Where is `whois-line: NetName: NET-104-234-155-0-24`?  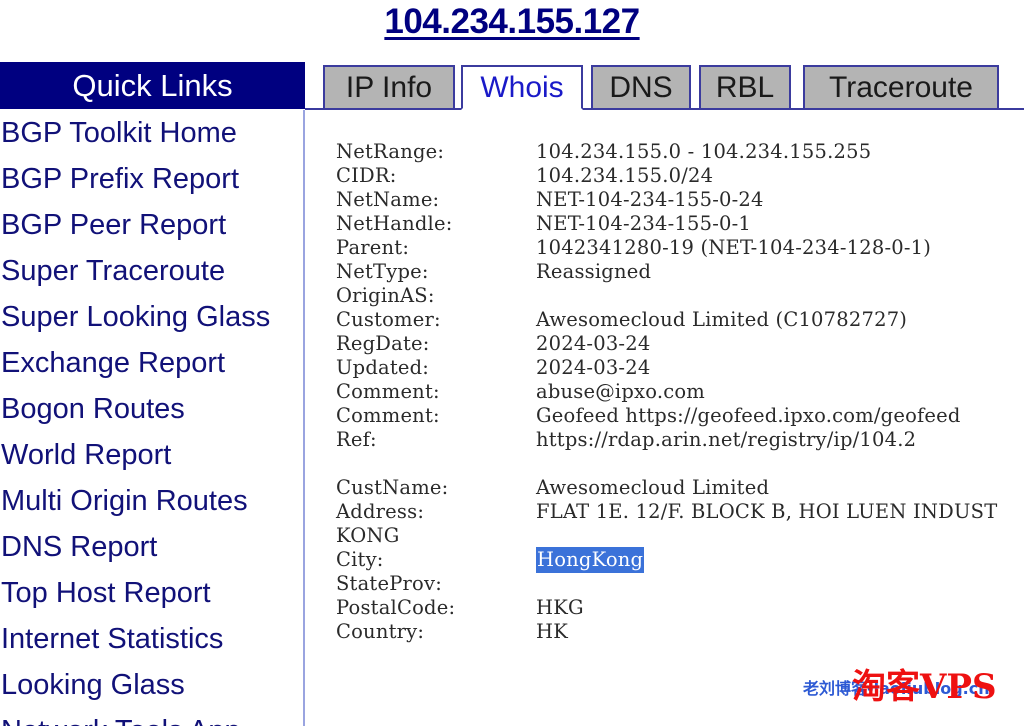
whois-line: NetName: NET-104-234-155-0-24 is located at coordinates (680, 200).